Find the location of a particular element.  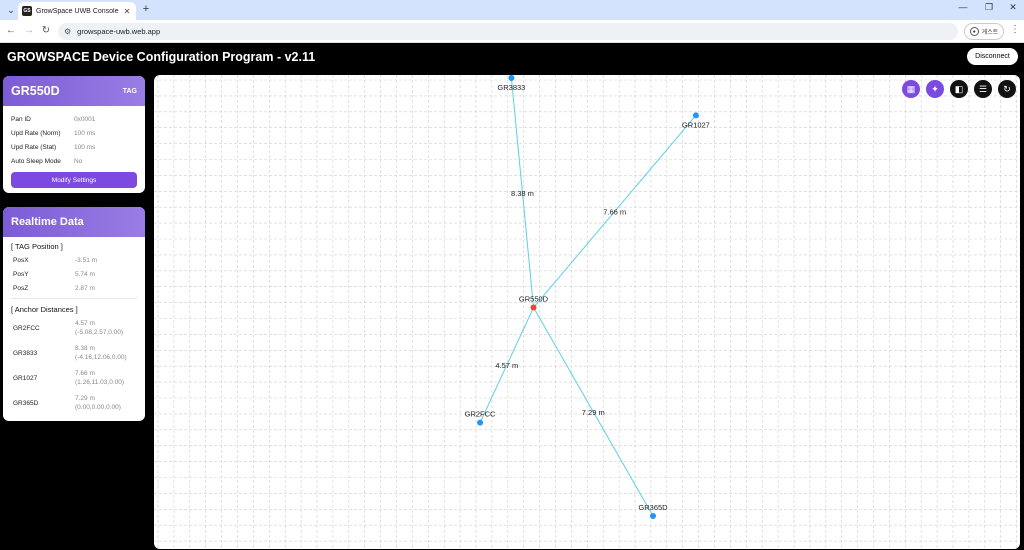

browser-tabstrip: ⌄ GS GrowSpace UWB Console ✕ + — ❐ ✕ is located at coordinates (512, 10).